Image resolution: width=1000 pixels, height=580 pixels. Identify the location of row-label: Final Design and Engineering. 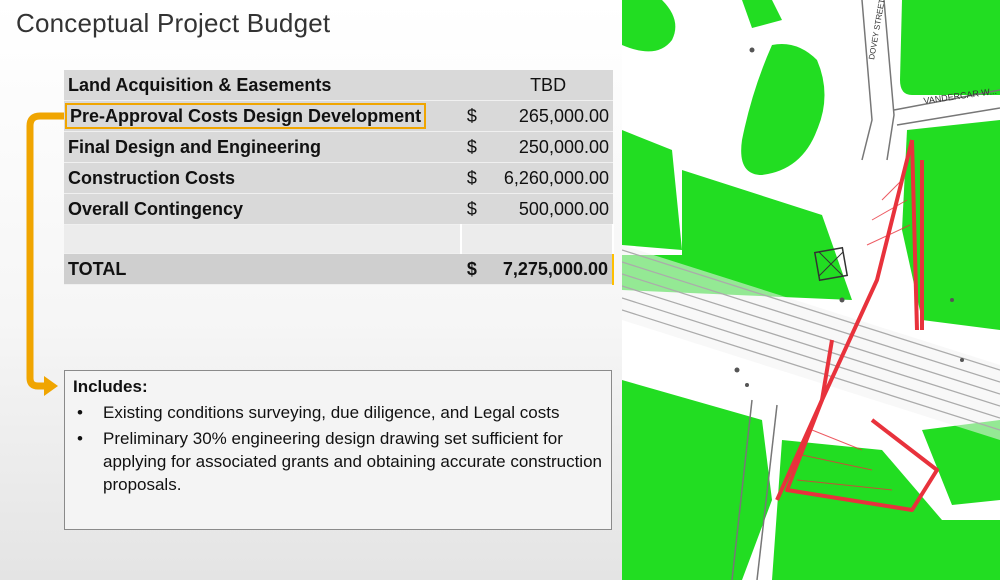
(262, 147).